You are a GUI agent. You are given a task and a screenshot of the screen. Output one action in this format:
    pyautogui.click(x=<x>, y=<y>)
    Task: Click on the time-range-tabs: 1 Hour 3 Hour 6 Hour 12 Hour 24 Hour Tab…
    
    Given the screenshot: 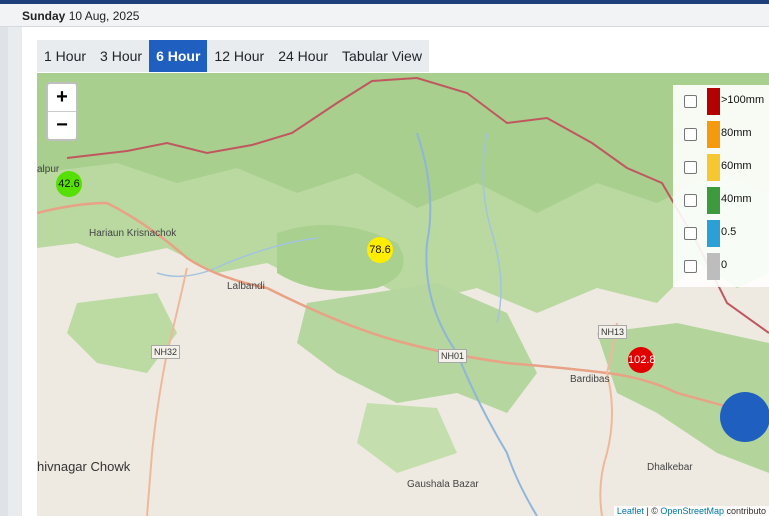 What is the action you would take?
    pyautogui.click(x=233, y=56)
    